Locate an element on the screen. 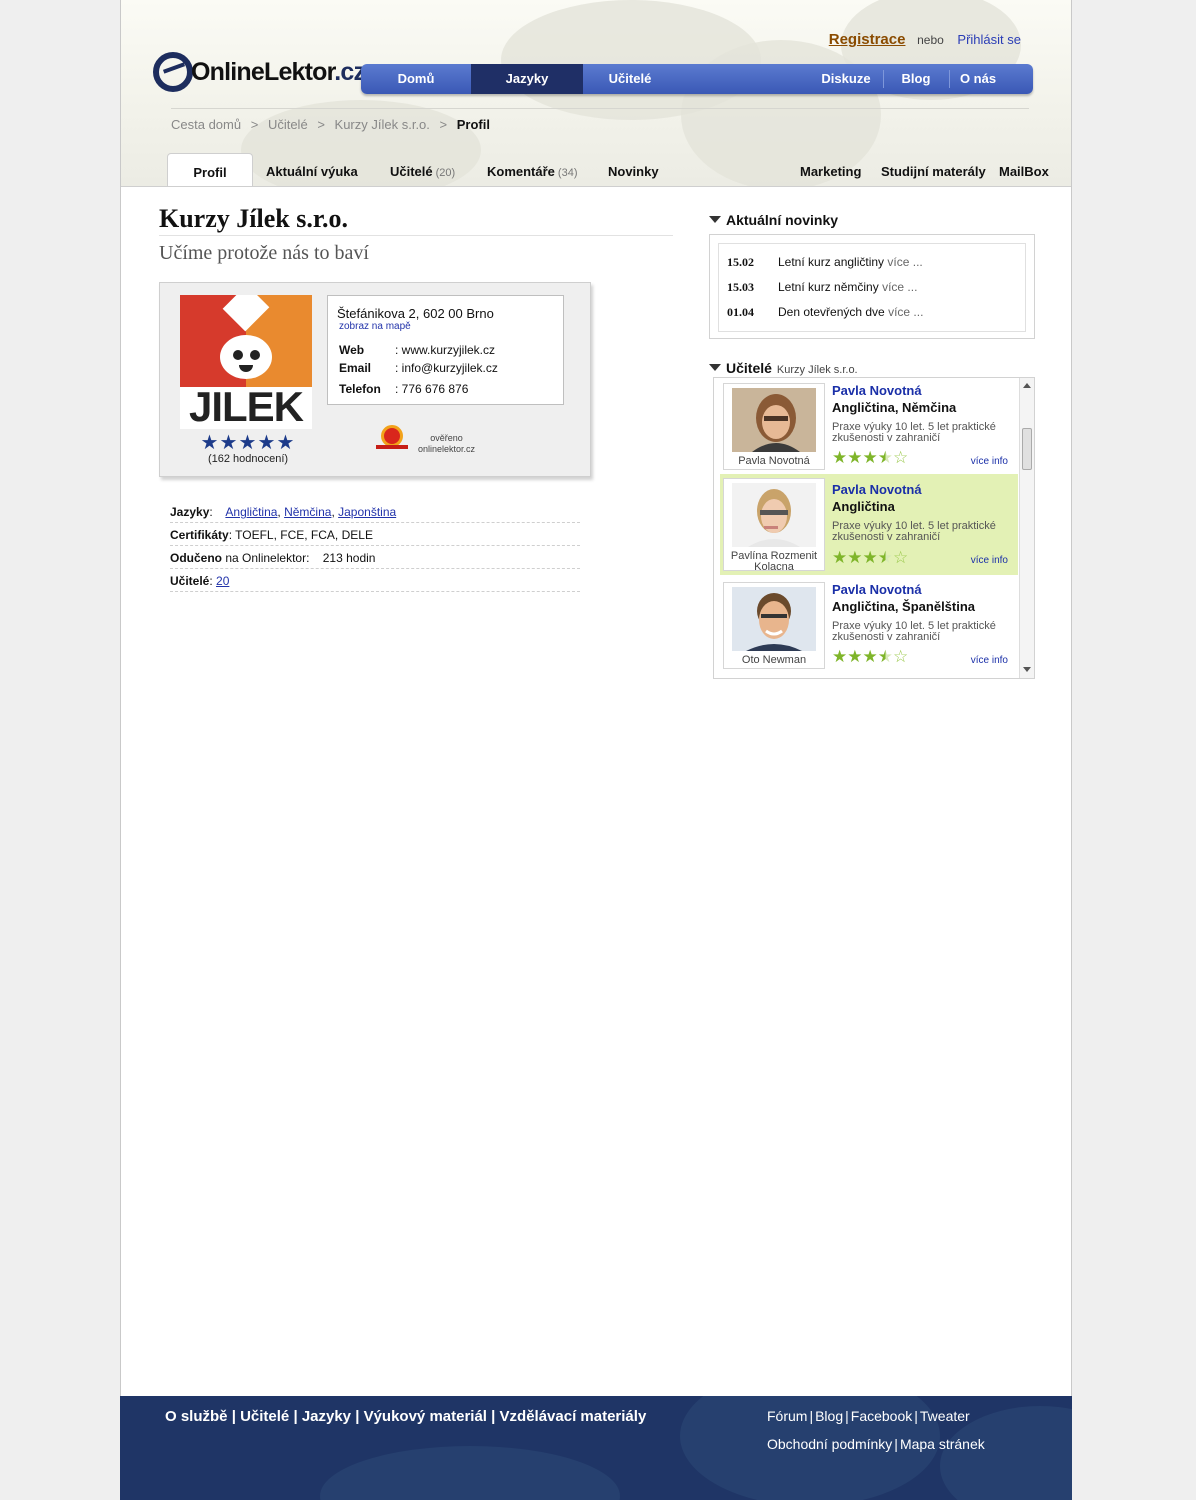  language-link: Němčina is located at coordinates (307, 512).